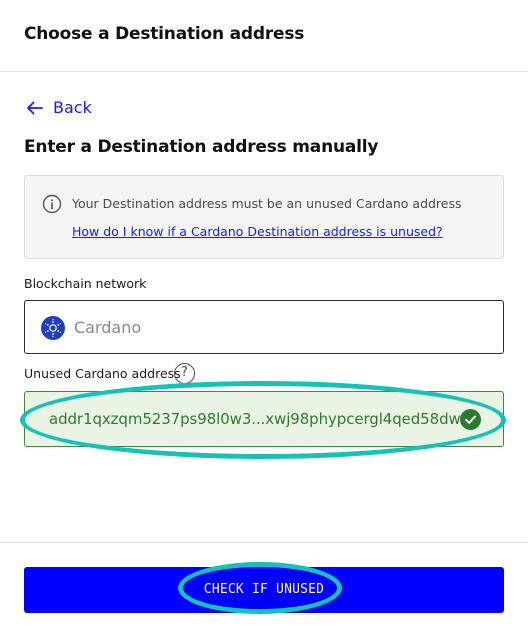 This screenshot has height=637, width=528. What do you see at coordinates (264, 542) in the screenshot?
I see `footer-divider` at bounding box center [264, 542].